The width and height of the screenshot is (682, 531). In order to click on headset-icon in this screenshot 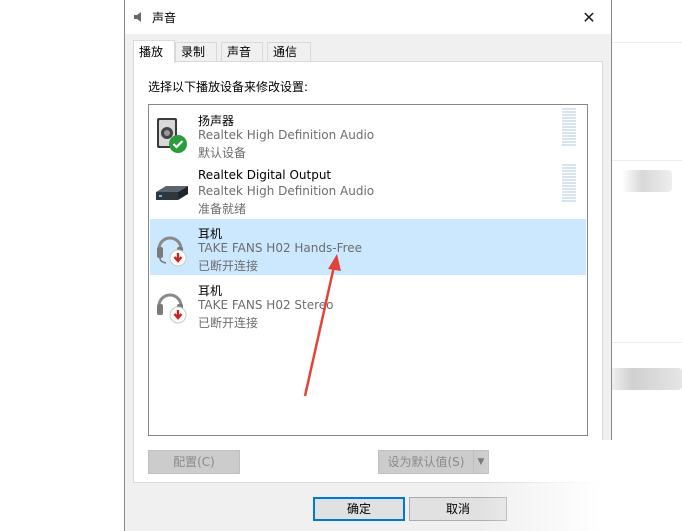, I will do `click(172, 251)`.